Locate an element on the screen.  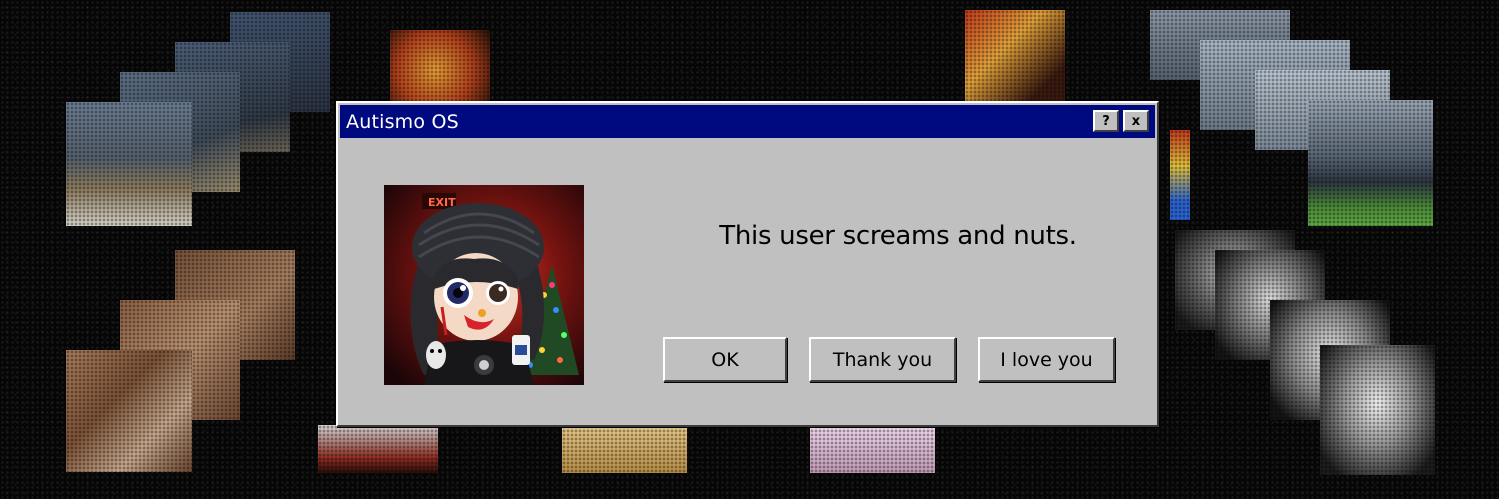
love-you-button: I love you is located at coordinates (1046, 359).